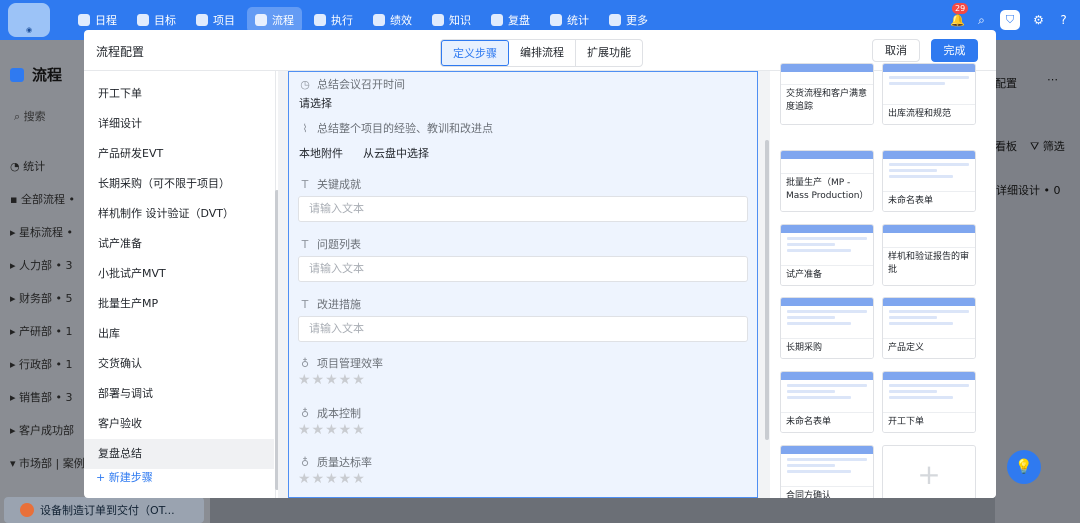 The height and width of the screenshot is (523, 1080). I want to click on grid-icon, so click(615, 20).